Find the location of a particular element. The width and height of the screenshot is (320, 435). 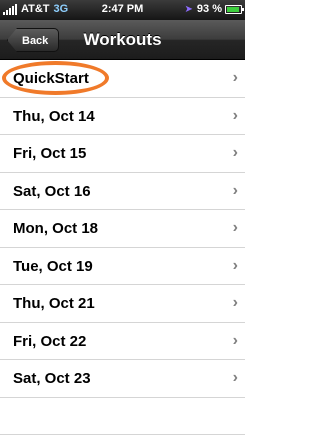

list-item: Fri, Oct 22 › is located at coordinates (122, 342).